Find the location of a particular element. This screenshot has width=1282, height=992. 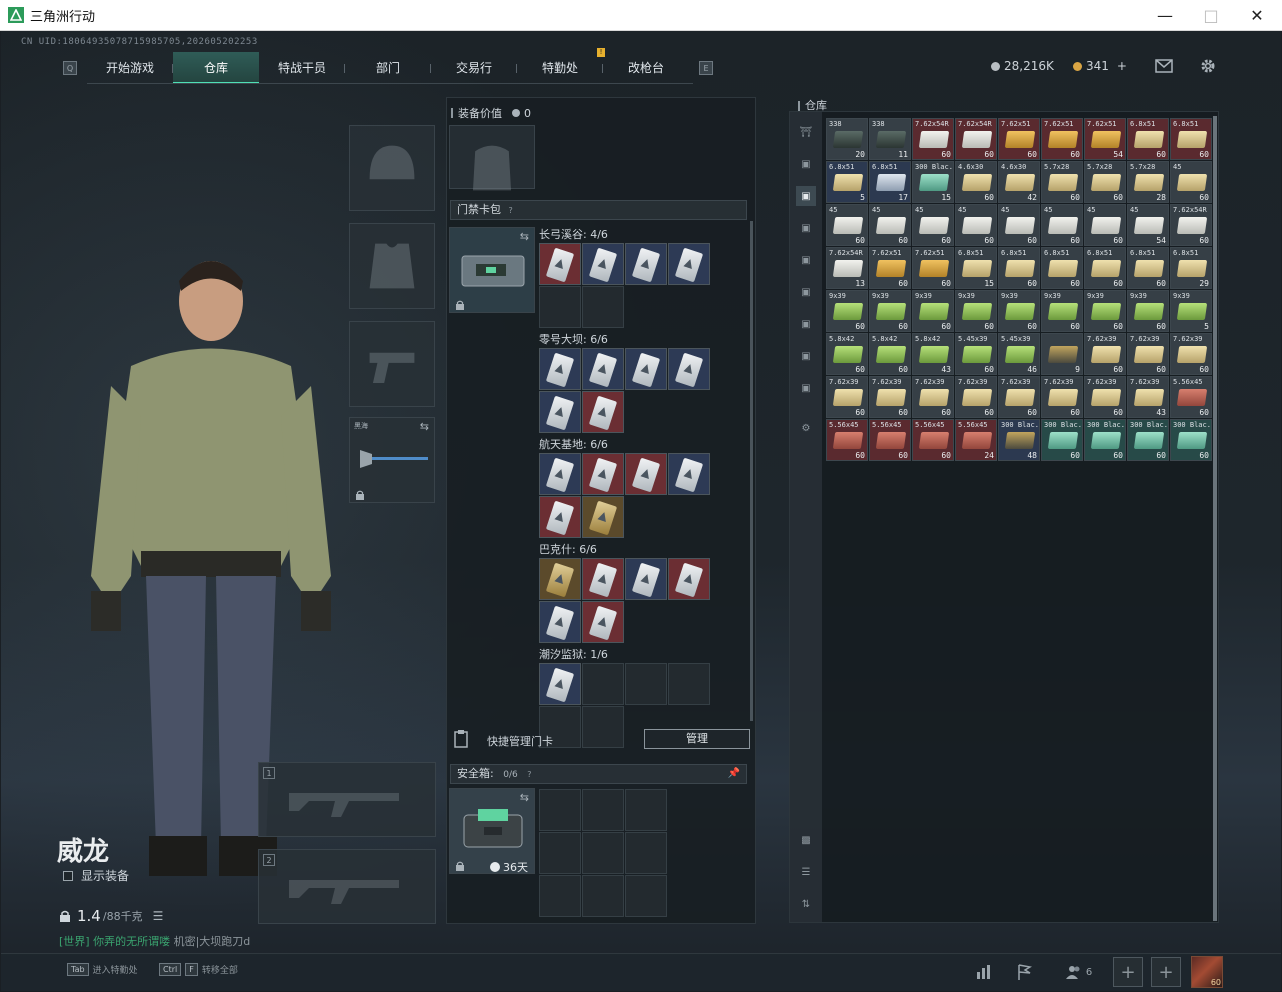

ammo-box-item: 5.56x45 24 is located at coordinates (976, 440).